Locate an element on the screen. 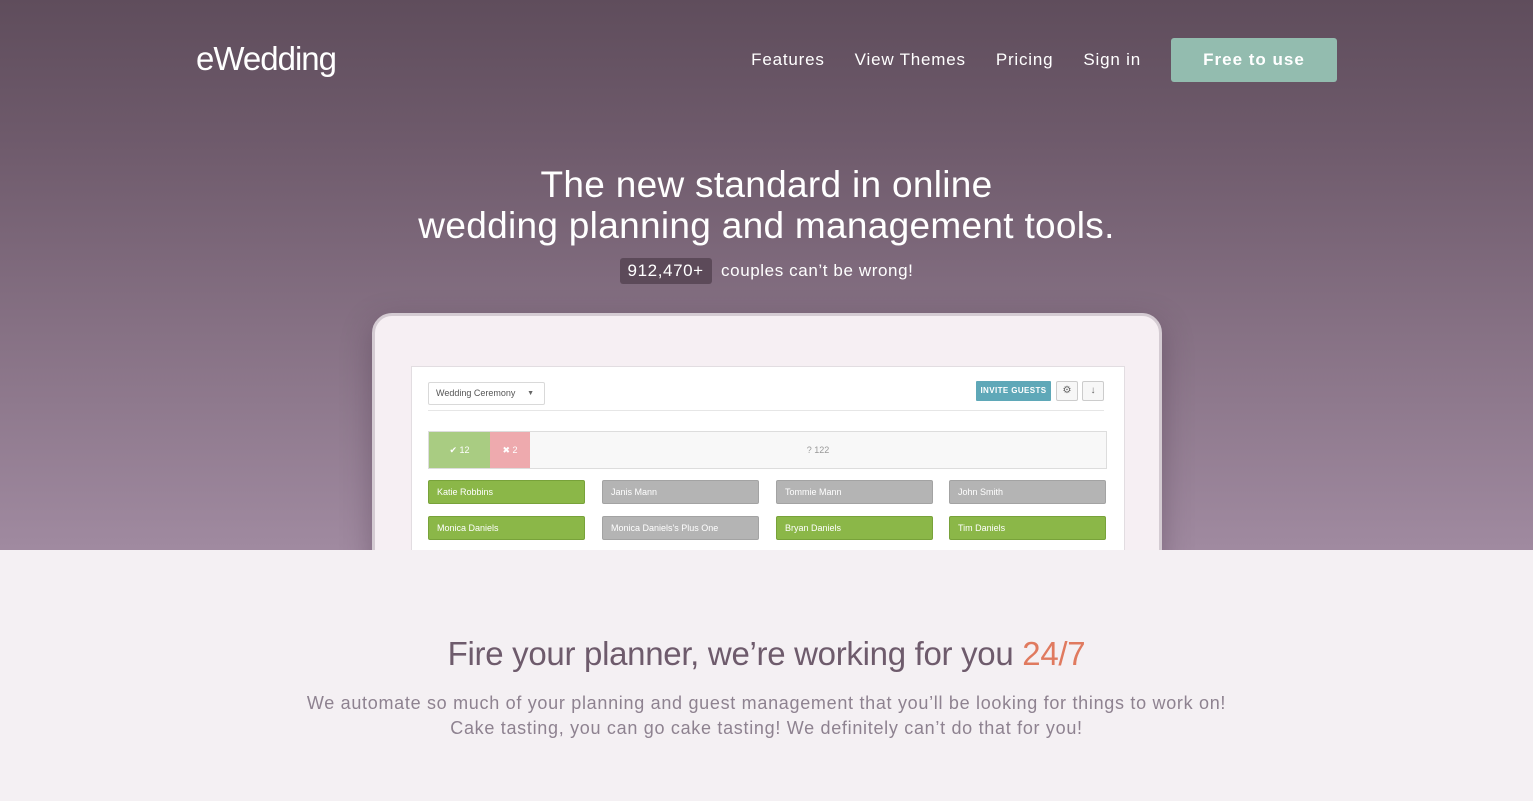  download-icon: ↓ is located at coordinates (1093, 391).